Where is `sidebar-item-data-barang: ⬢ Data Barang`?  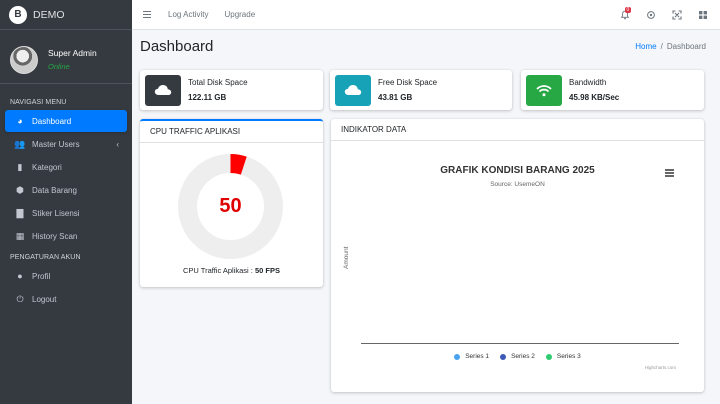
sidebar-item-data-barang: ⬢ Data Barang is located at coordinates (66, 190).